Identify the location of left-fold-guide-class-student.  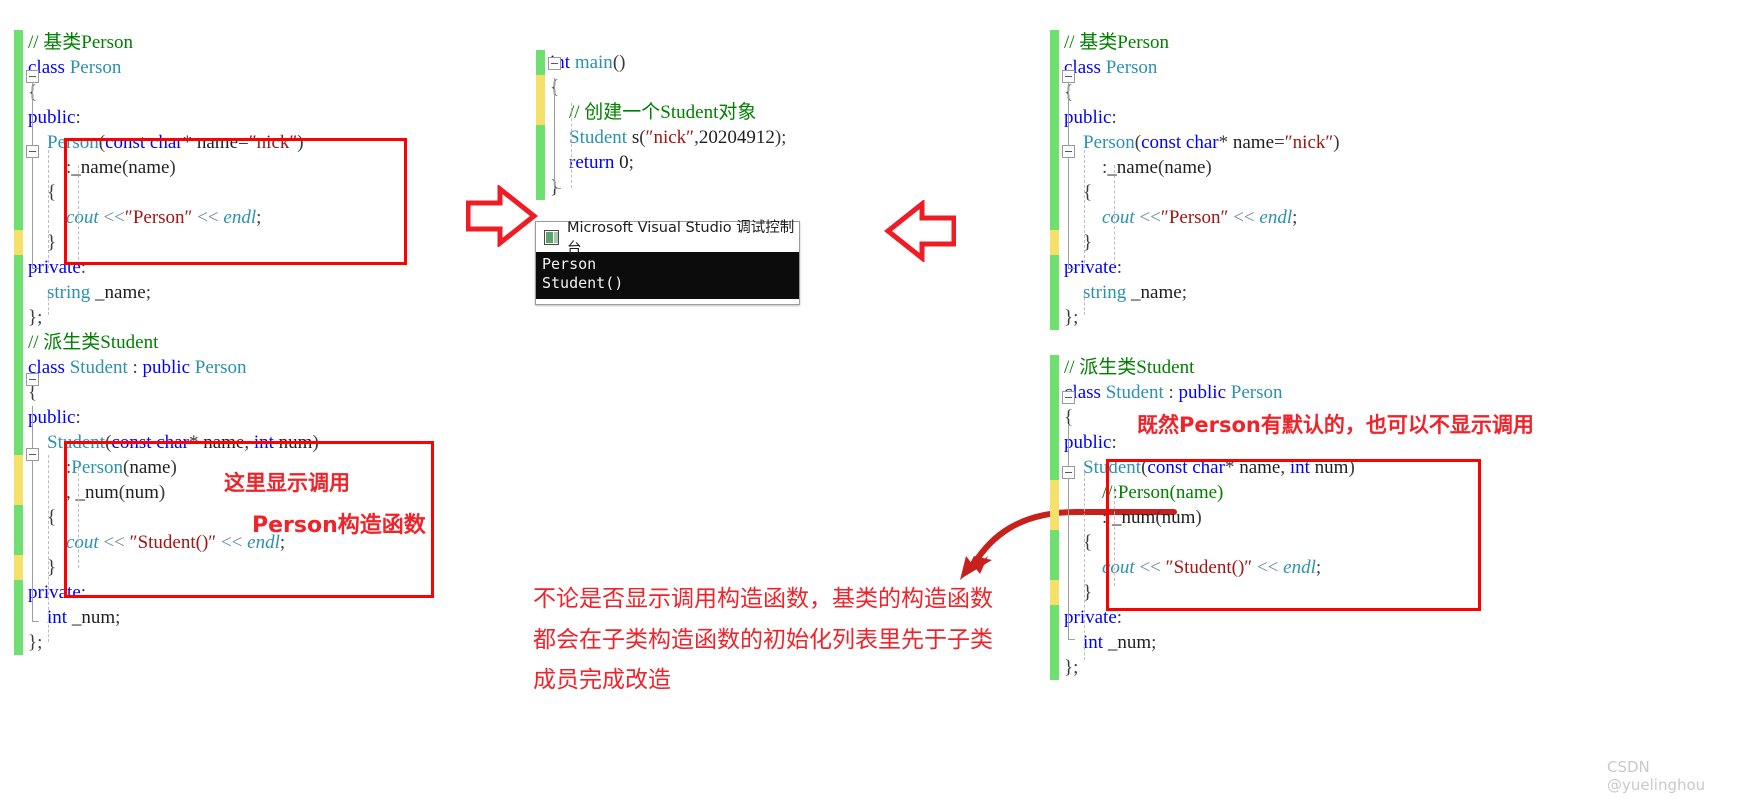
(32, 513).